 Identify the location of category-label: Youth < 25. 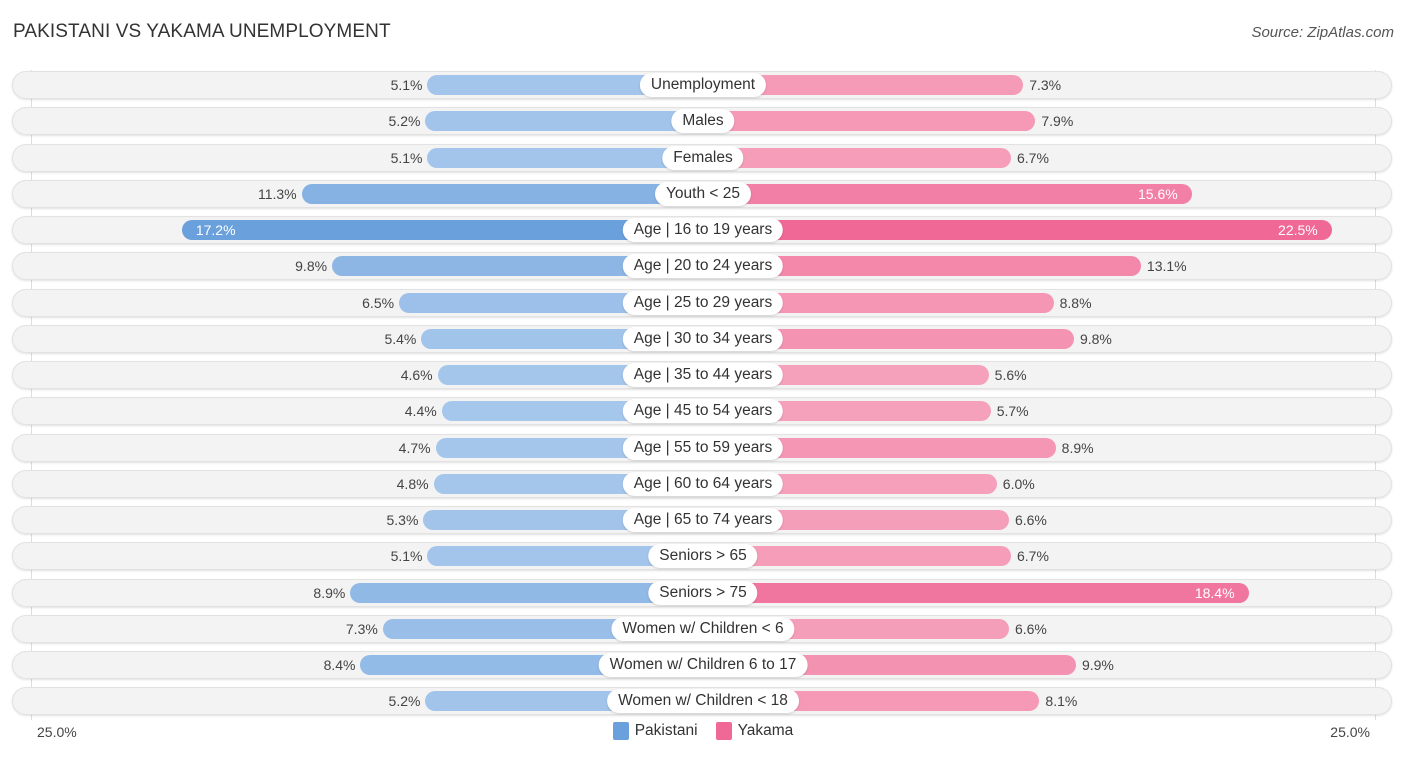
(703, 193).